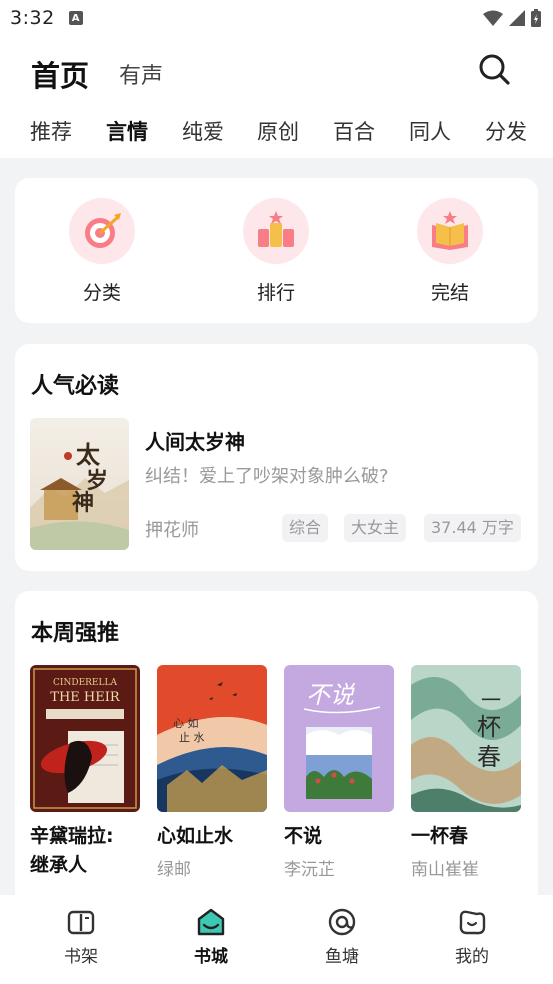 The image size is (553, 984). Describe the element at coordinates (75, 386) in the screenshot. I see `section-title: 人气必读` at that location.